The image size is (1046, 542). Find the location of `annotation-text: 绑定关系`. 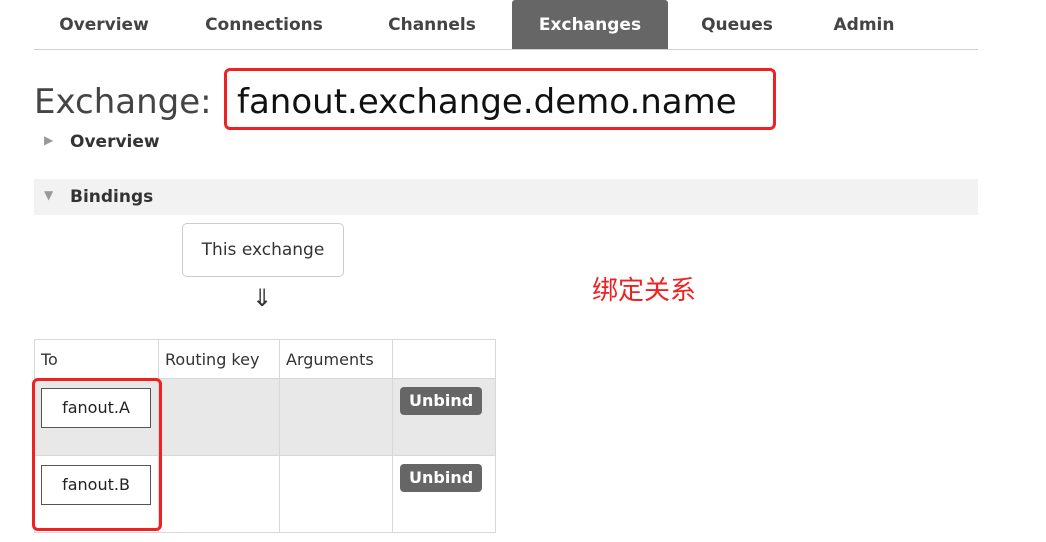

annotation-text: 绑定关系 is located at coordinates (644, 291).